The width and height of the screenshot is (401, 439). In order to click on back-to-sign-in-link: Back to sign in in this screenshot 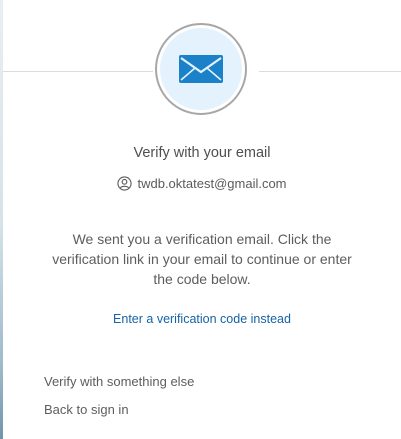, I will do `click(86, 409)`.